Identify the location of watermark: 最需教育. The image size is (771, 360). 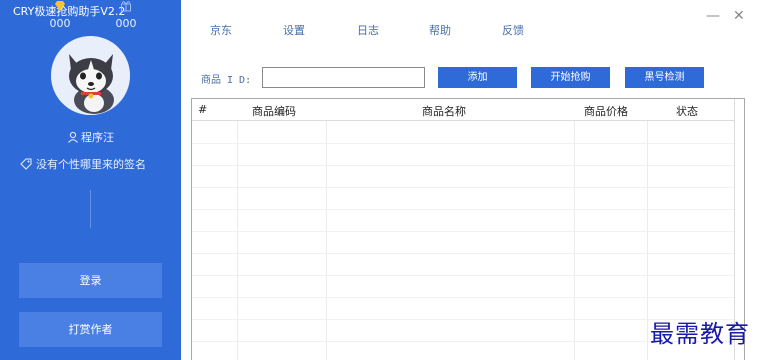
(700, 334).